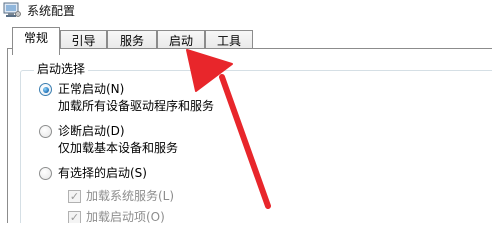  What do you see at coordinates (125, 216) in the screenshot?
I see `load-startup-items-label: 加载启动项(O)` at bounding box center [125, 216].